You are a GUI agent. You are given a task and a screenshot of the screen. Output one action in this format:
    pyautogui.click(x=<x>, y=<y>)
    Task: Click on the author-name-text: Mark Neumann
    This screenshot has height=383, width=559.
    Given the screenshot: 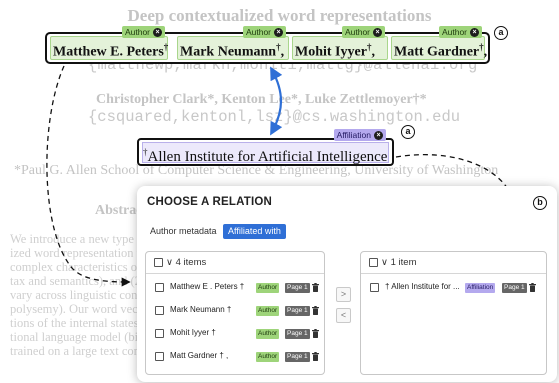 What is the action you would take?
    pyautogui.click(x=228, y=52)
    